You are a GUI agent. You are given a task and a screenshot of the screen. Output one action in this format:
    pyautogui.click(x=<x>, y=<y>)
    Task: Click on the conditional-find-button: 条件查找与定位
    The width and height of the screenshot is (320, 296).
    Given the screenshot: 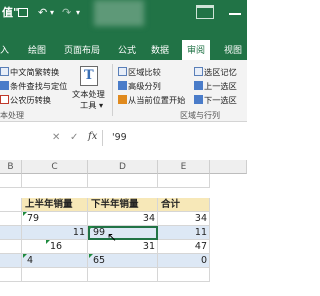 What is the action you would take?
    pyautogui.click(x=33, y=86)
    